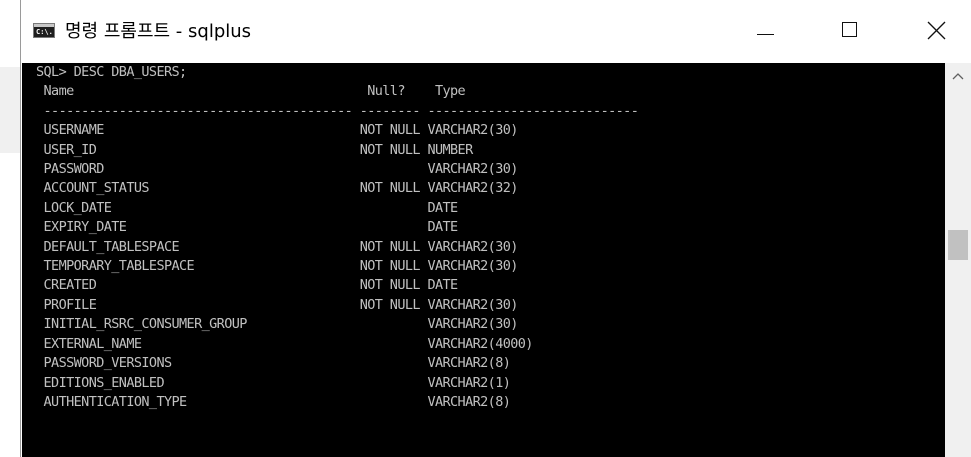 The height and width of the screenshot is (457, 971). Describe the element at coordinates (158, 31) in the screenshot. I see `window-title: 명령 프롬프트 - sqlplus` at that location.